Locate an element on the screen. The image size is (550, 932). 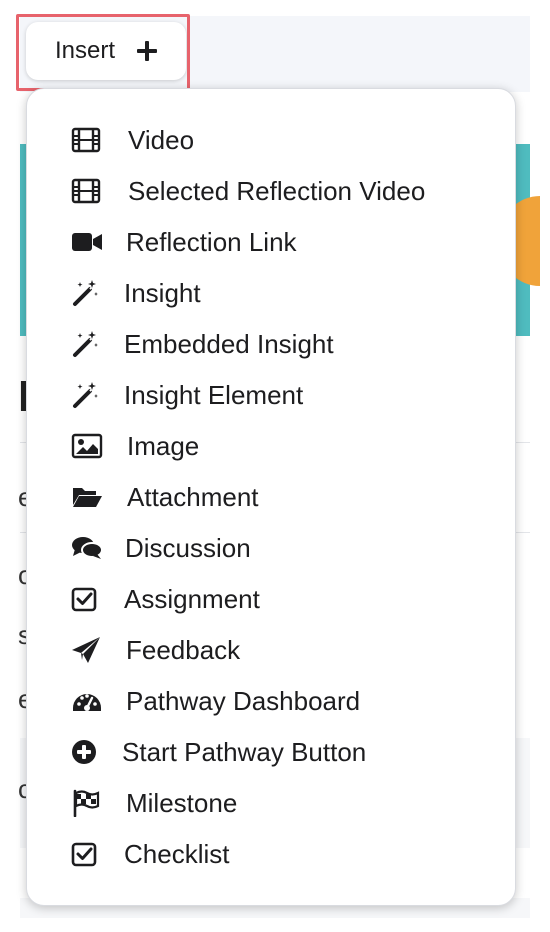
menu-item-label: Image is located at coordinates (163, 445).